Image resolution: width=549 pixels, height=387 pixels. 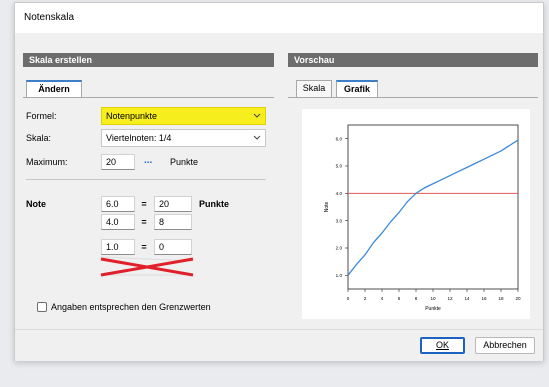 I want to click on note-header: Note, so click(x=36, y=204).